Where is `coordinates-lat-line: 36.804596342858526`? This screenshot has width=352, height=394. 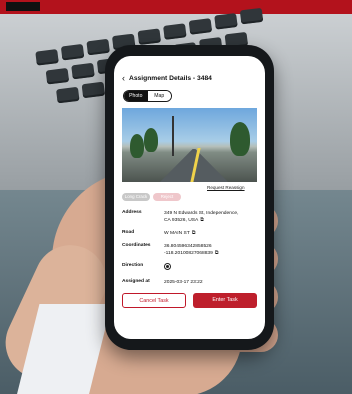
coordinates-lat-line: 36.804596342858526 is located at coordinates (210, 246).